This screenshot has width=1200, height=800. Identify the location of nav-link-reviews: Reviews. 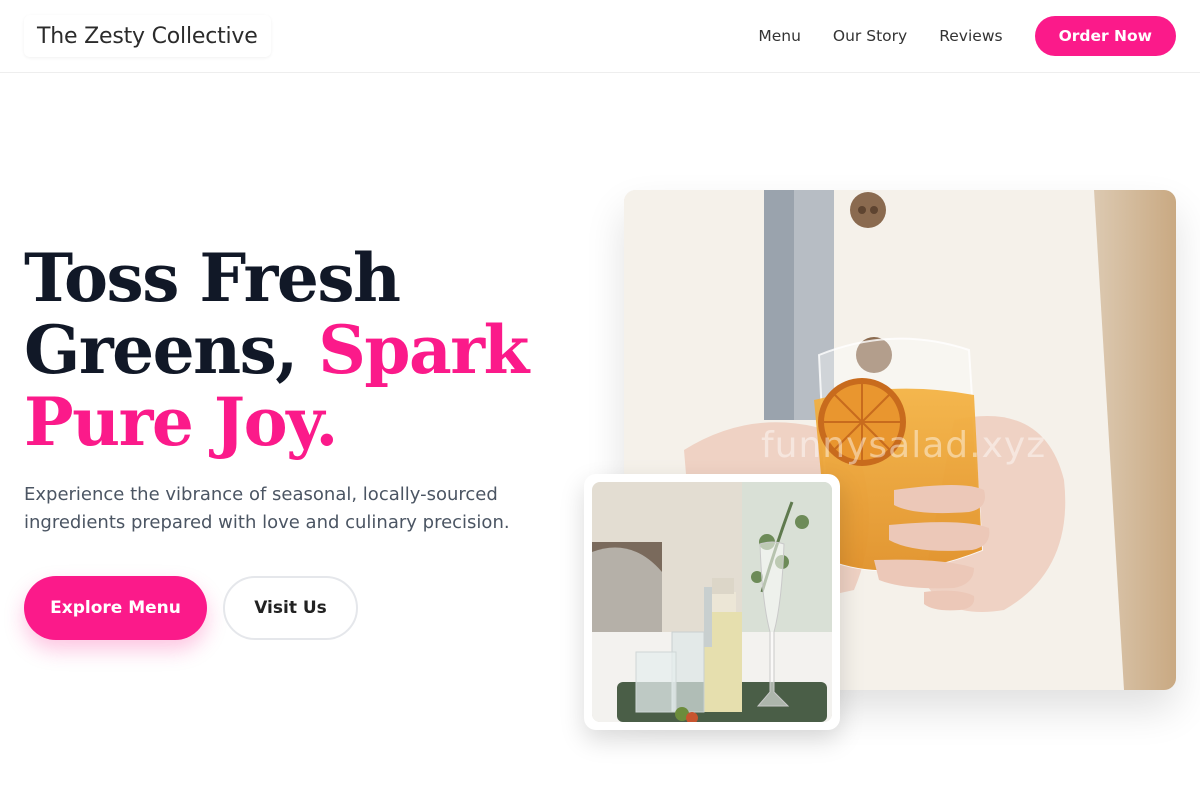
(970, 36).